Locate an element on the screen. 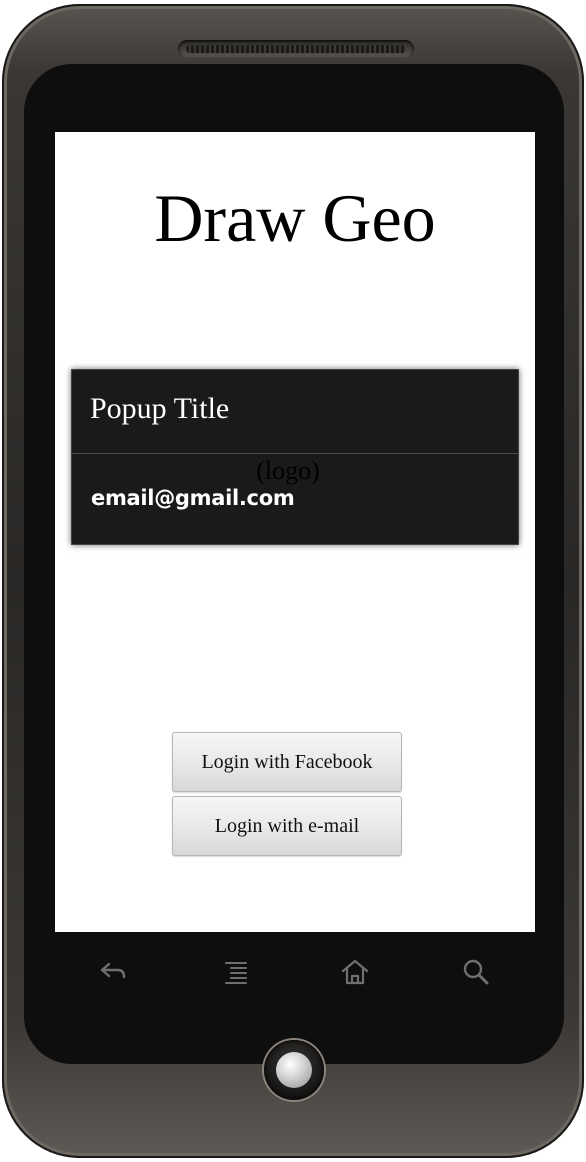 Image resolution: width=586 pixels, height=1162 pixels. logo-placeholder: (logo) is located at coordinates (288, 470).